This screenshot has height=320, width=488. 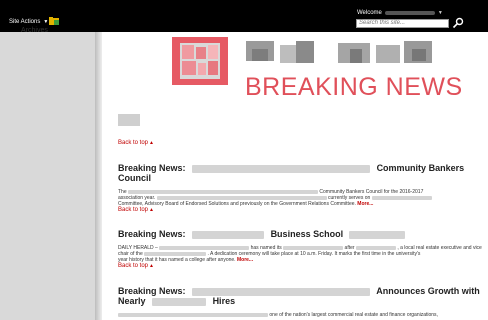 I want to click on thumbnail-redacted, so click(x=129, y=120).